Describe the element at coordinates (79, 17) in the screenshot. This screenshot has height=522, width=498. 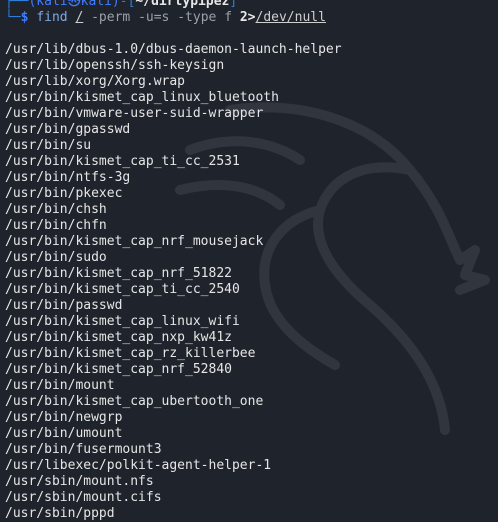
I see `command-arg-root: /` at that location.